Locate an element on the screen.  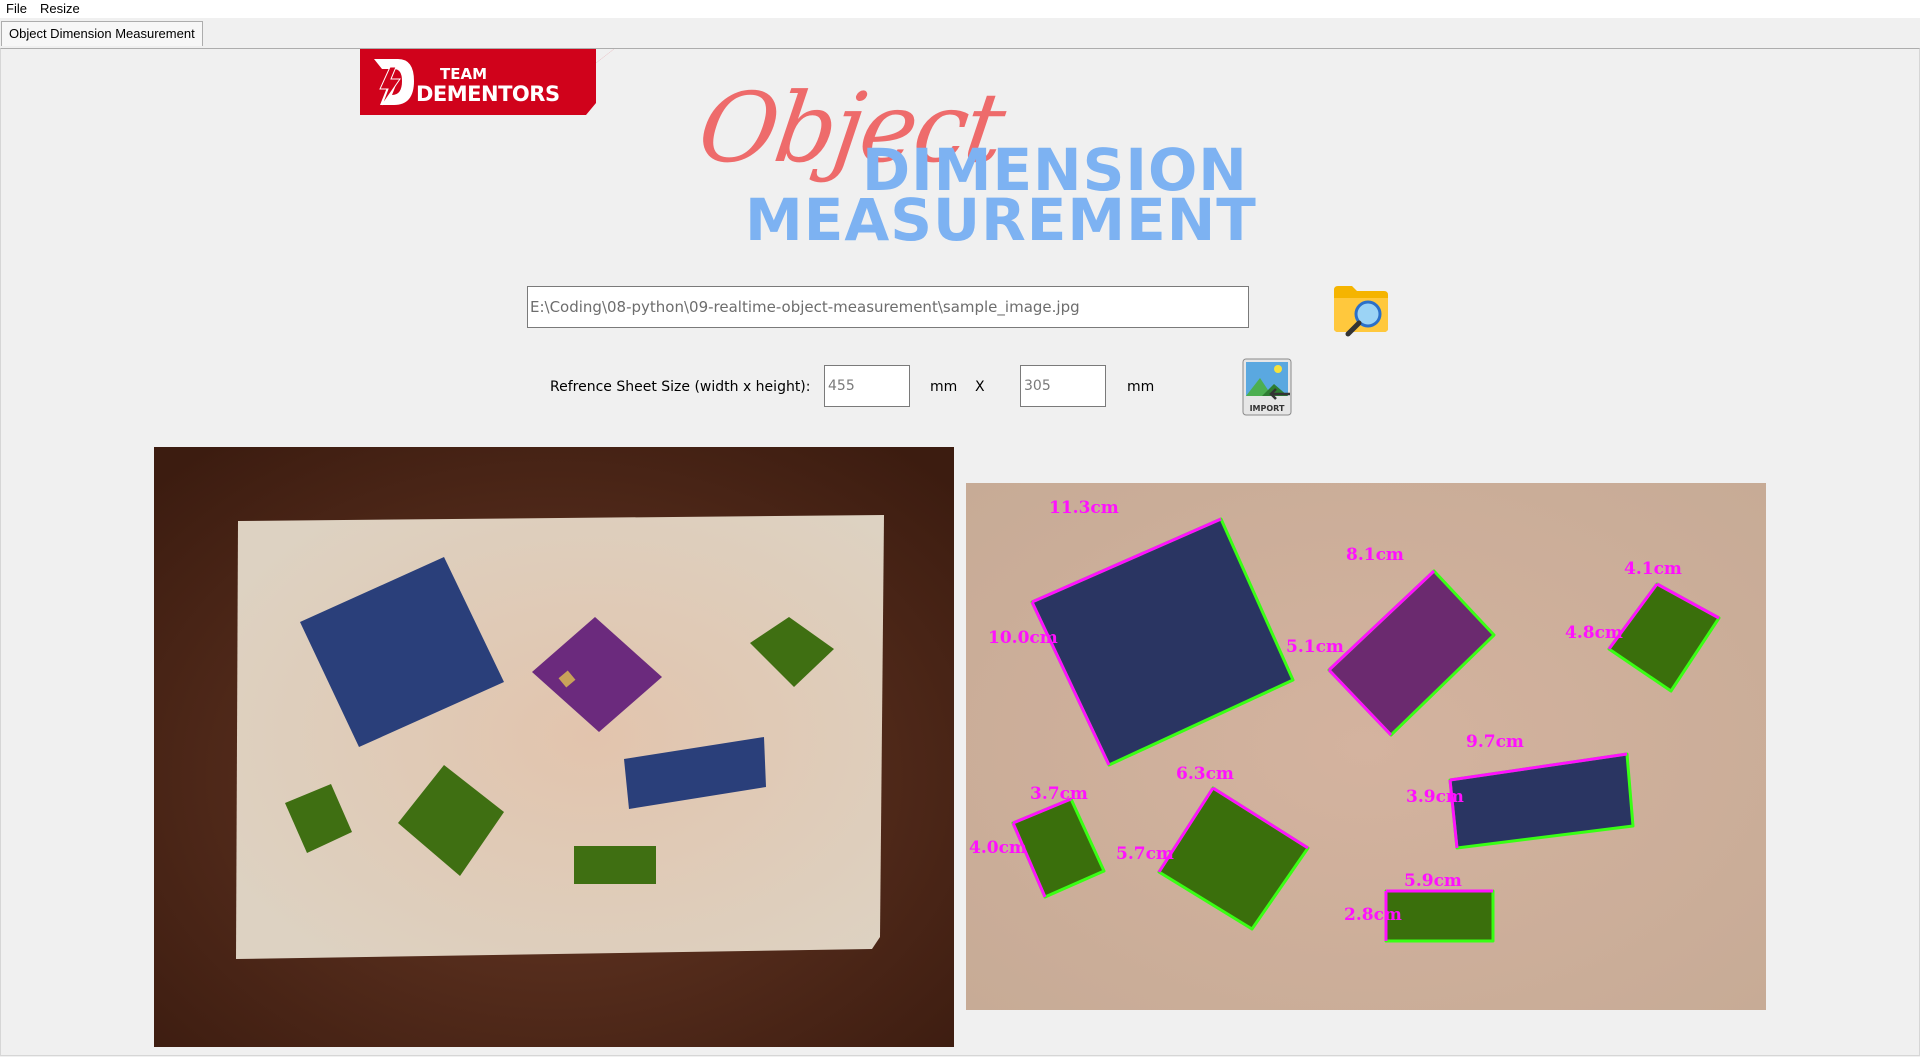
measurement-label: 3.7cm is located at coordinates (1059, 794).